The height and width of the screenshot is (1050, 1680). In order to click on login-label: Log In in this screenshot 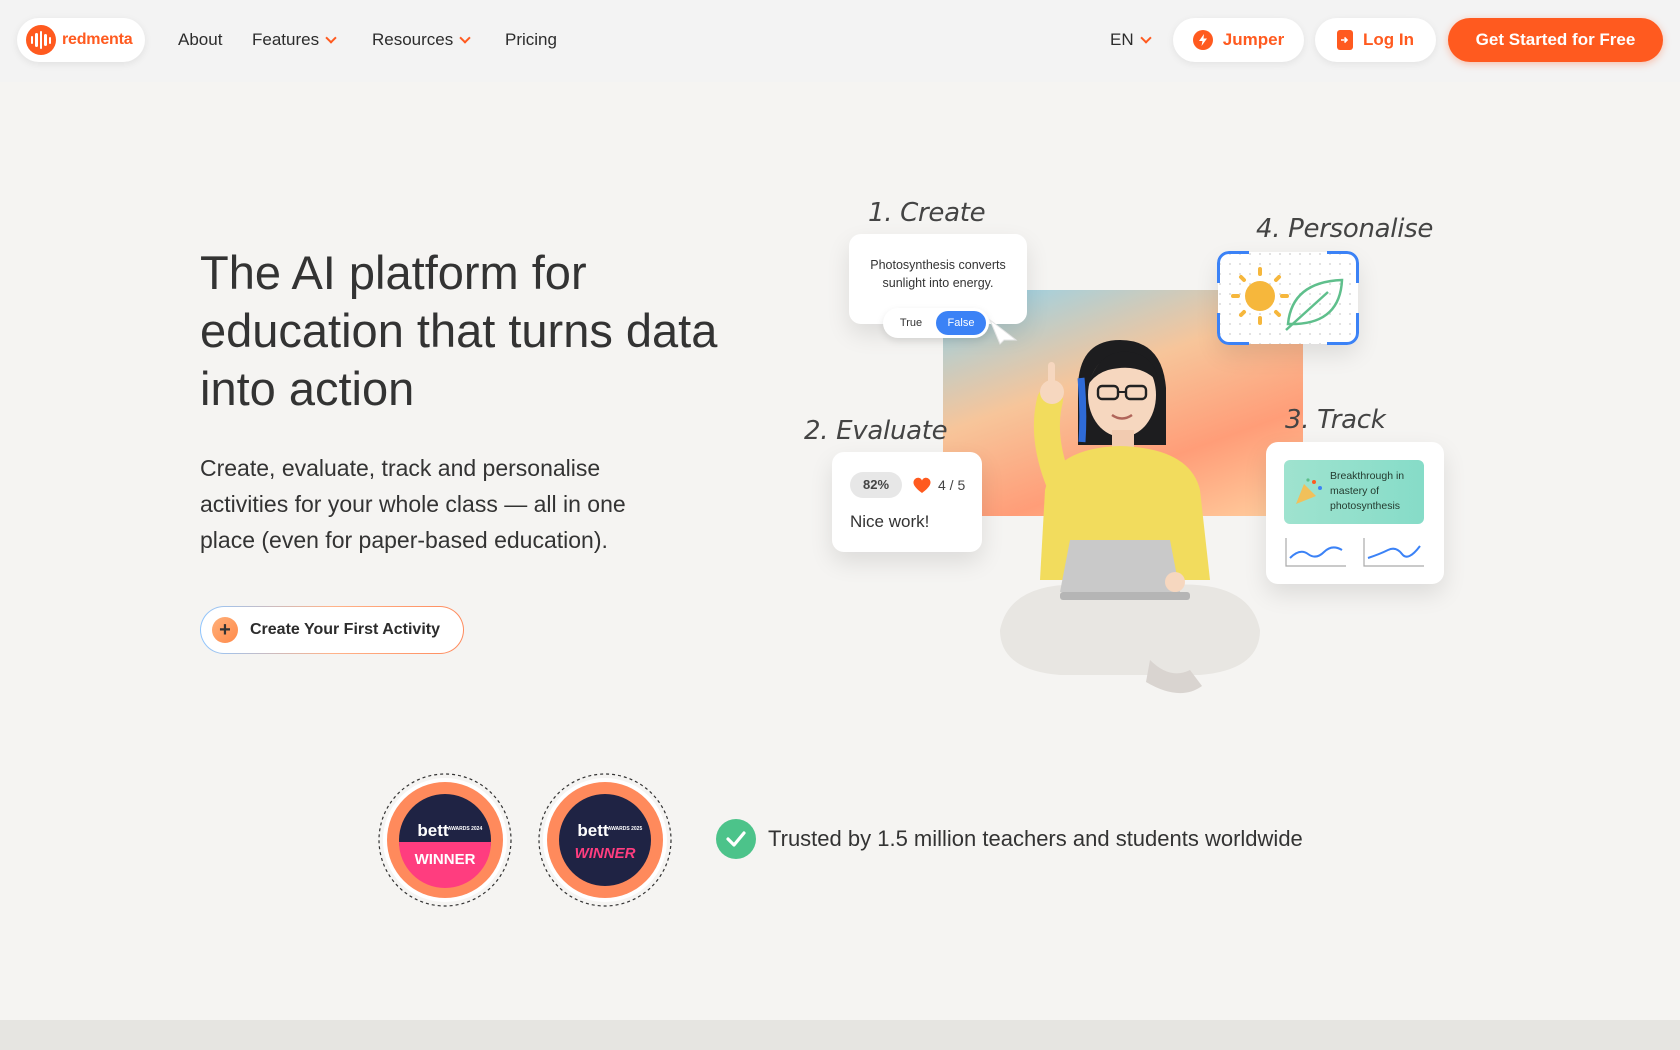, I will do `click(1388, 39)`.